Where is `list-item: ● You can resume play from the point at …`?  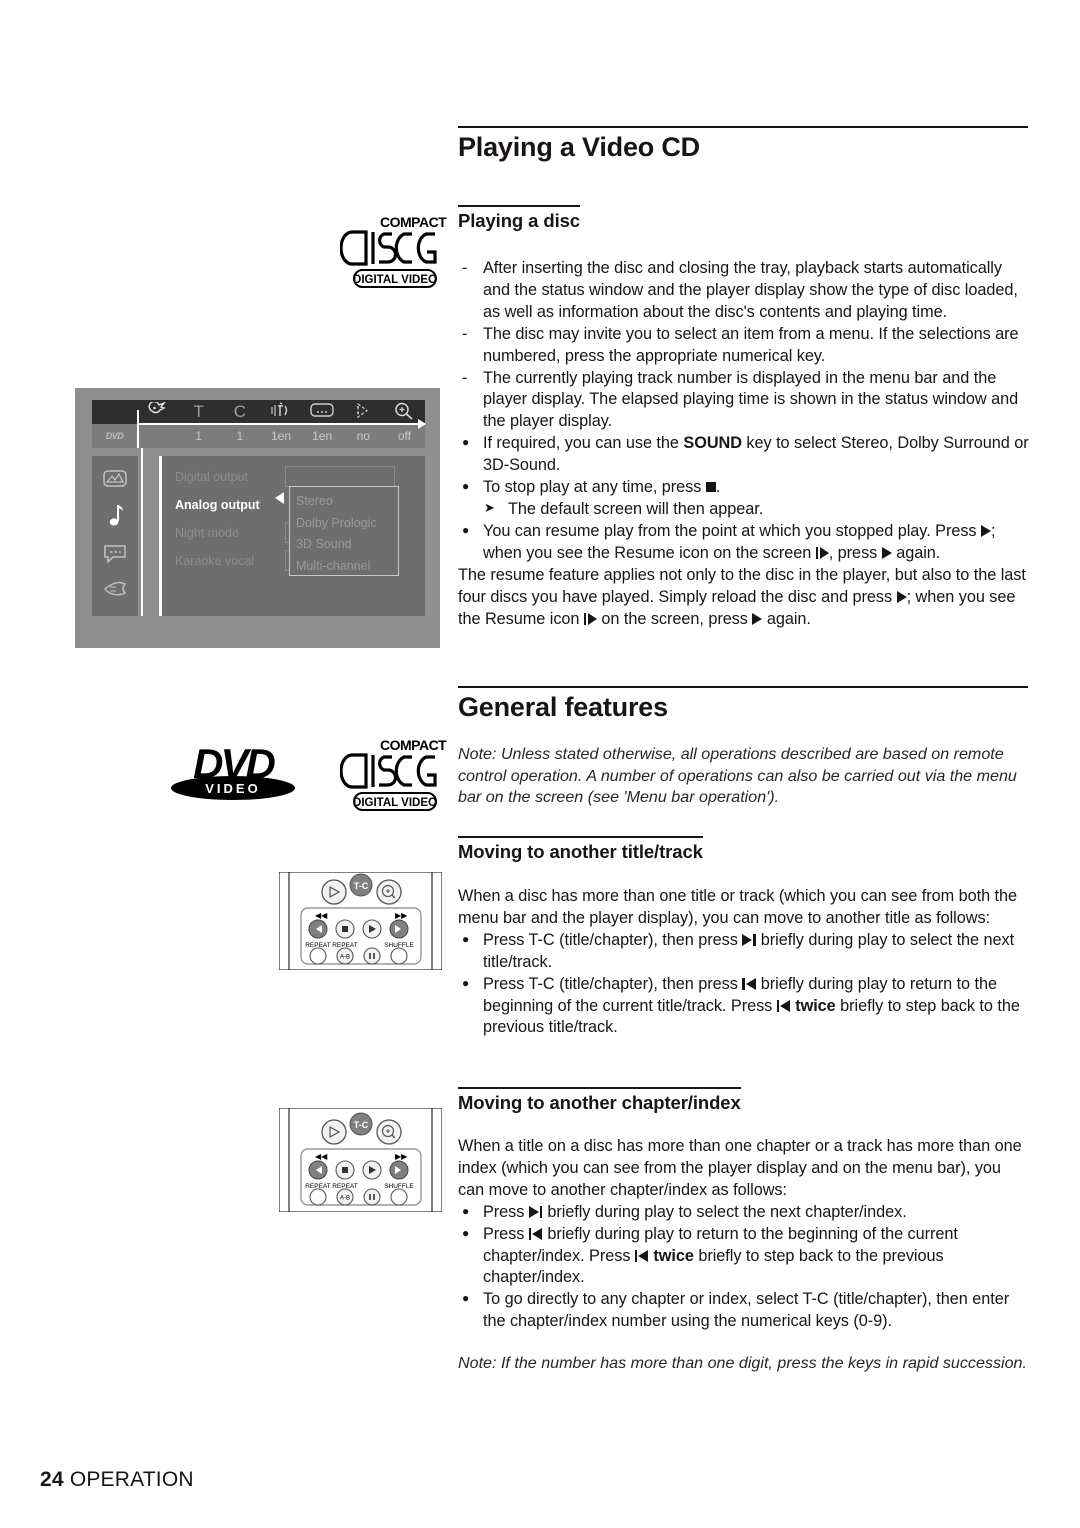 list-item: ● You can resume play from the point at … is located at coordinates (744, 543).